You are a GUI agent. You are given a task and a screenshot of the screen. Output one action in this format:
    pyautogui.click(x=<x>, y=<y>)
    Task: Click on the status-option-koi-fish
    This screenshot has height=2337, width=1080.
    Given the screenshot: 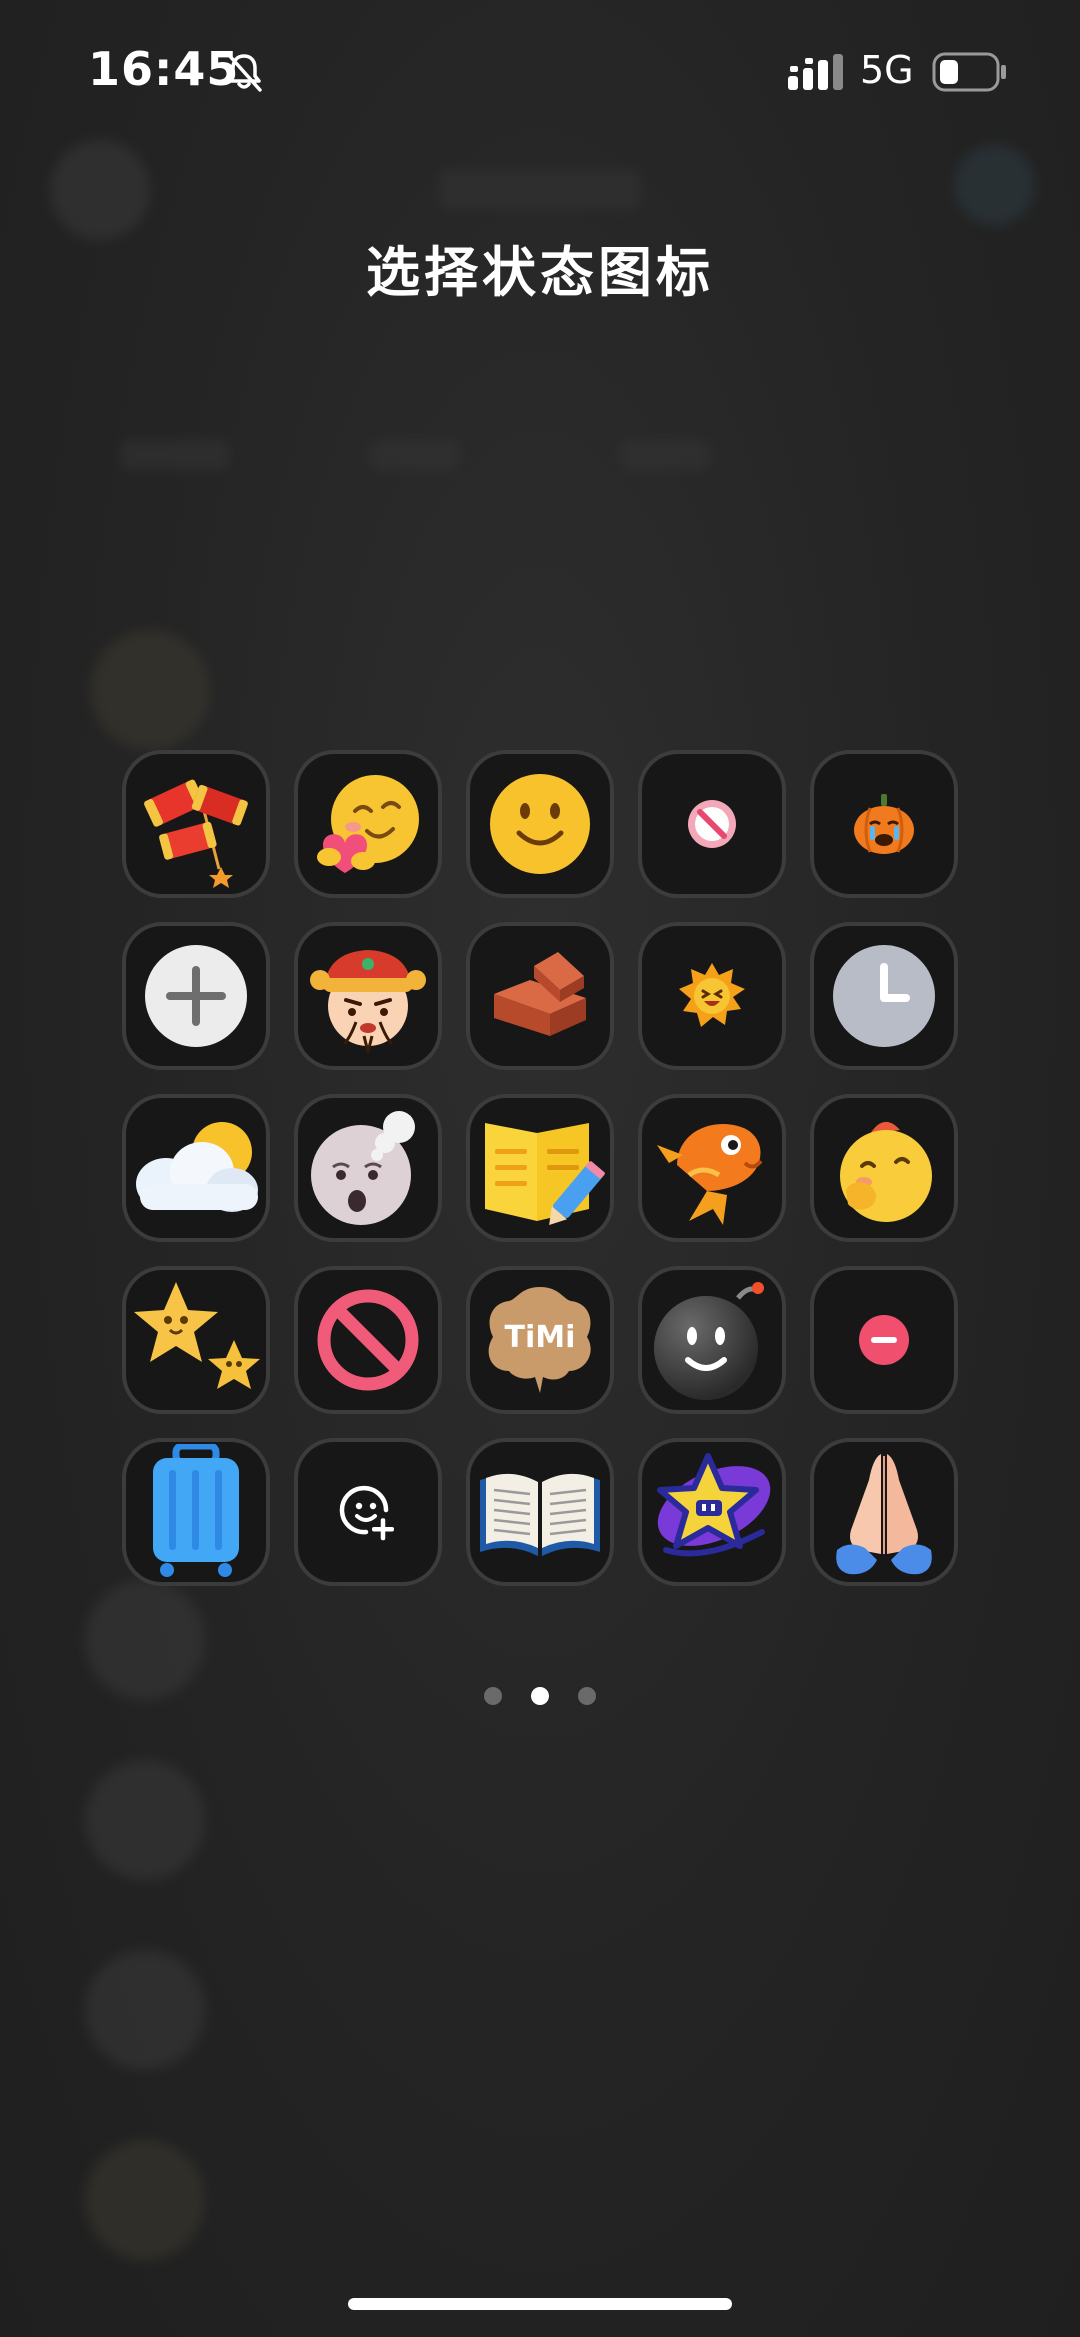 What is the action you would take?
    pyautogui.click(x=712, y=1168)
    